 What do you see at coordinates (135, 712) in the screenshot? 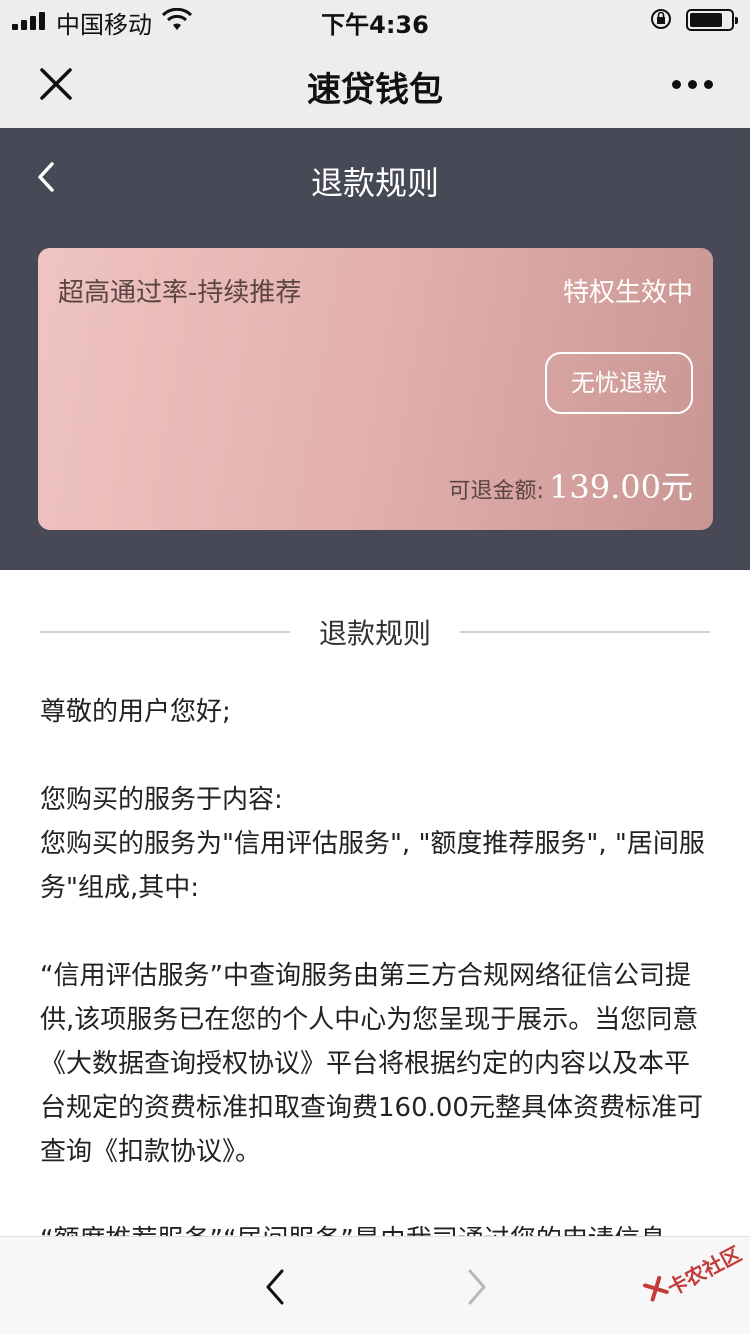
I see `greeting-text: 尊敬的用户您好;` at bounding box center [135, 712].